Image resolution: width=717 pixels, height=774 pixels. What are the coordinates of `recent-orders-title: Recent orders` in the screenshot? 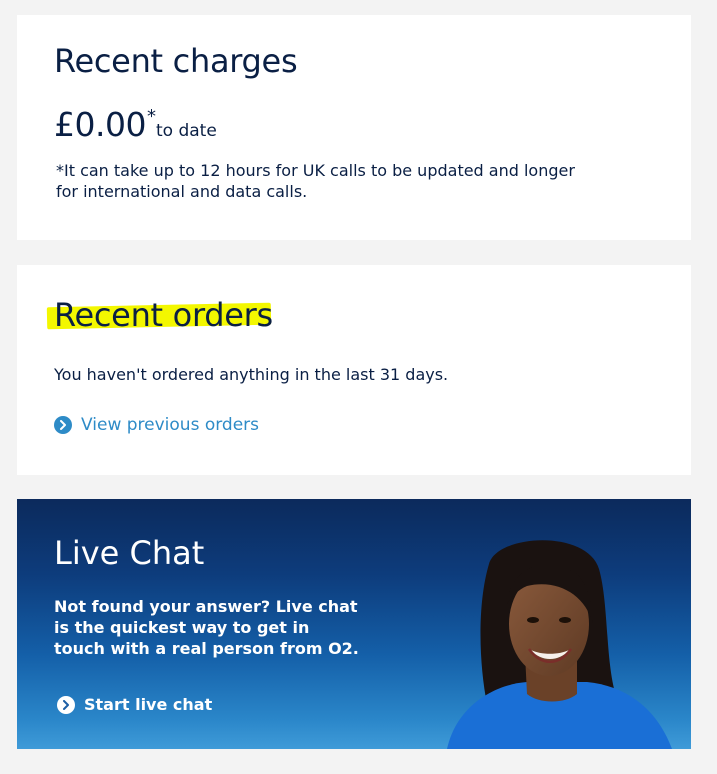 It's located at (163, 315).